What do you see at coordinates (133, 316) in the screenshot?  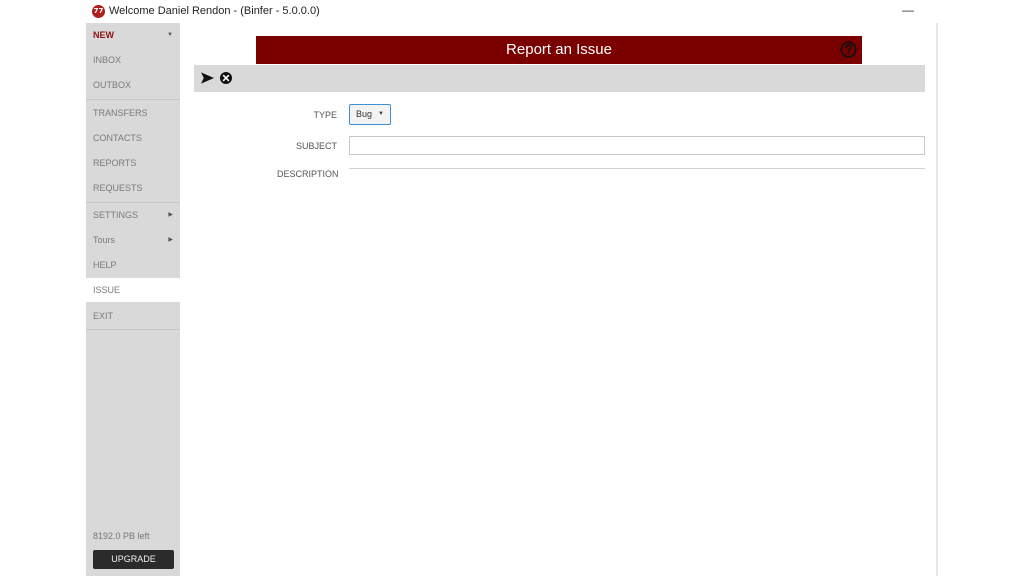 I see `sidebar-item-exit: EXIT` at bounding box center [133, 316].